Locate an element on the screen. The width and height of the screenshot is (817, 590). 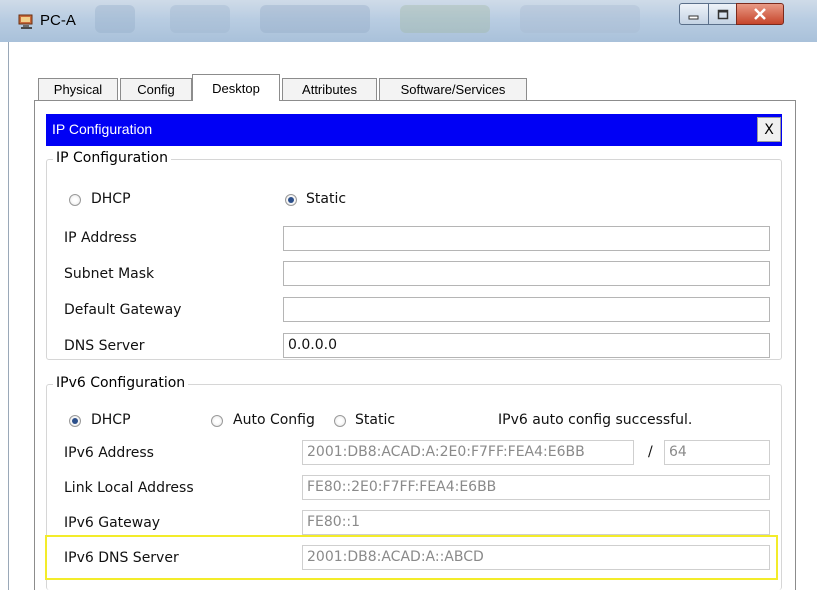
ipv6-dns-server-highlight is located at coordinates (411, 557).